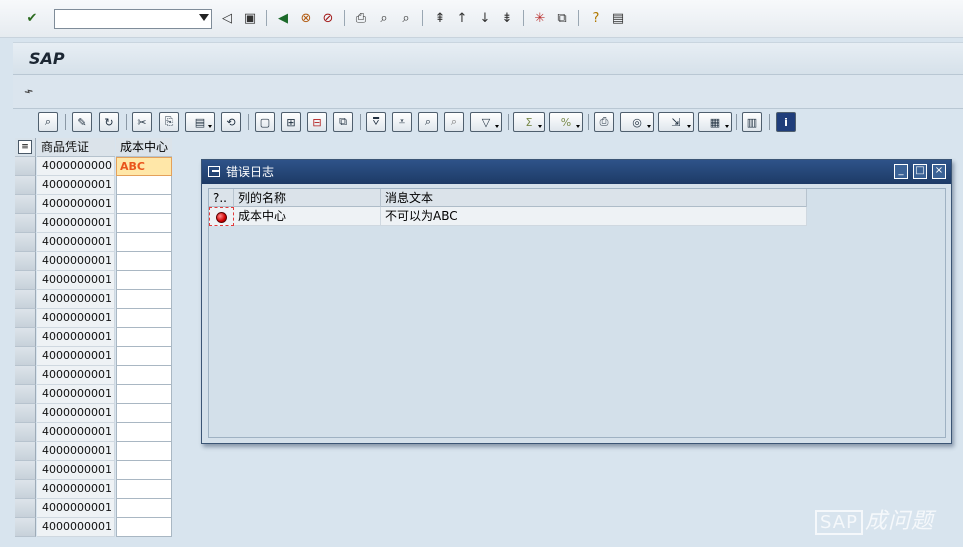  What do you see at coordinates (676, 122) in the screenshot?
I see `export-icon: ⇲` at bounding box center [676, 122].